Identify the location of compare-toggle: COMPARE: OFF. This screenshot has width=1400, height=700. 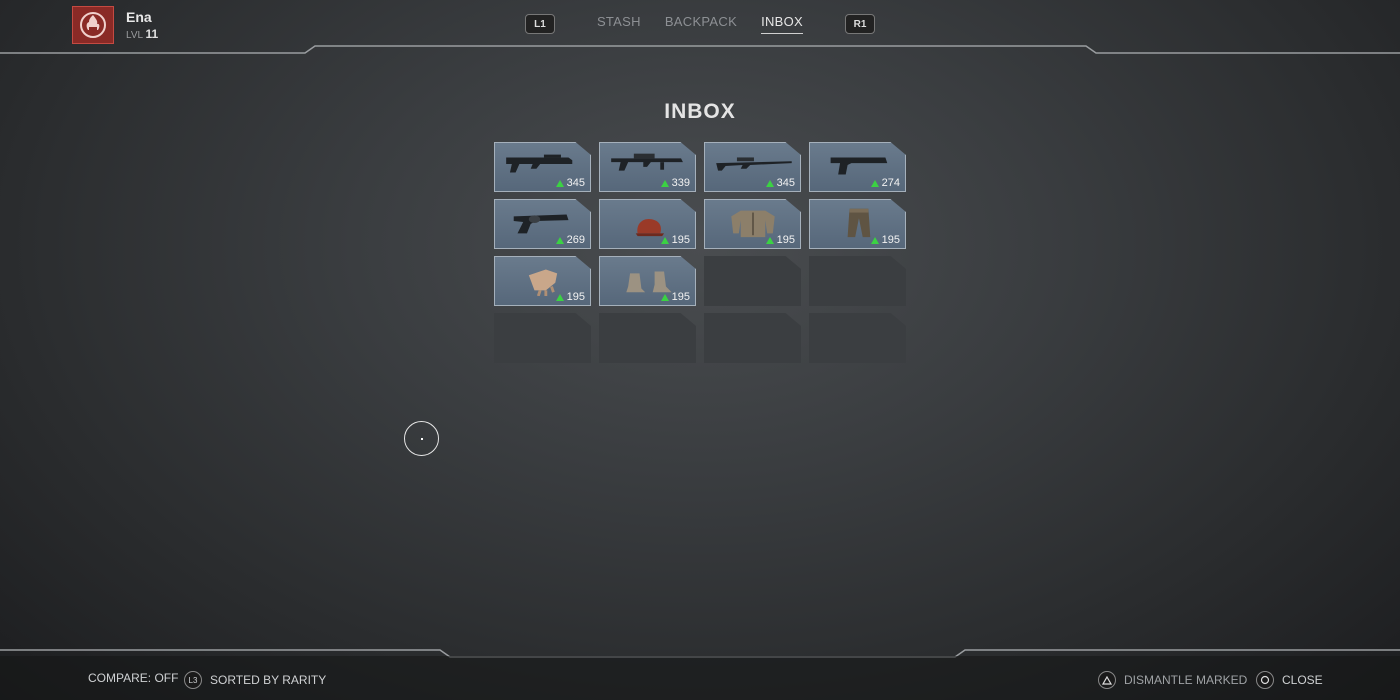
(133, 678).